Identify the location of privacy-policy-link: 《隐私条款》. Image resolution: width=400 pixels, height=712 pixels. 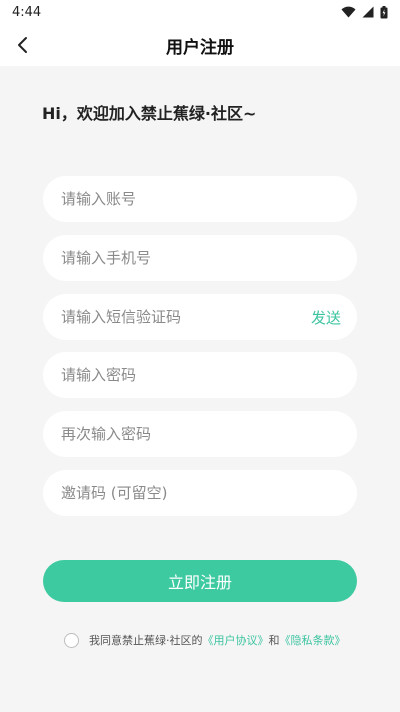
(313, 640).